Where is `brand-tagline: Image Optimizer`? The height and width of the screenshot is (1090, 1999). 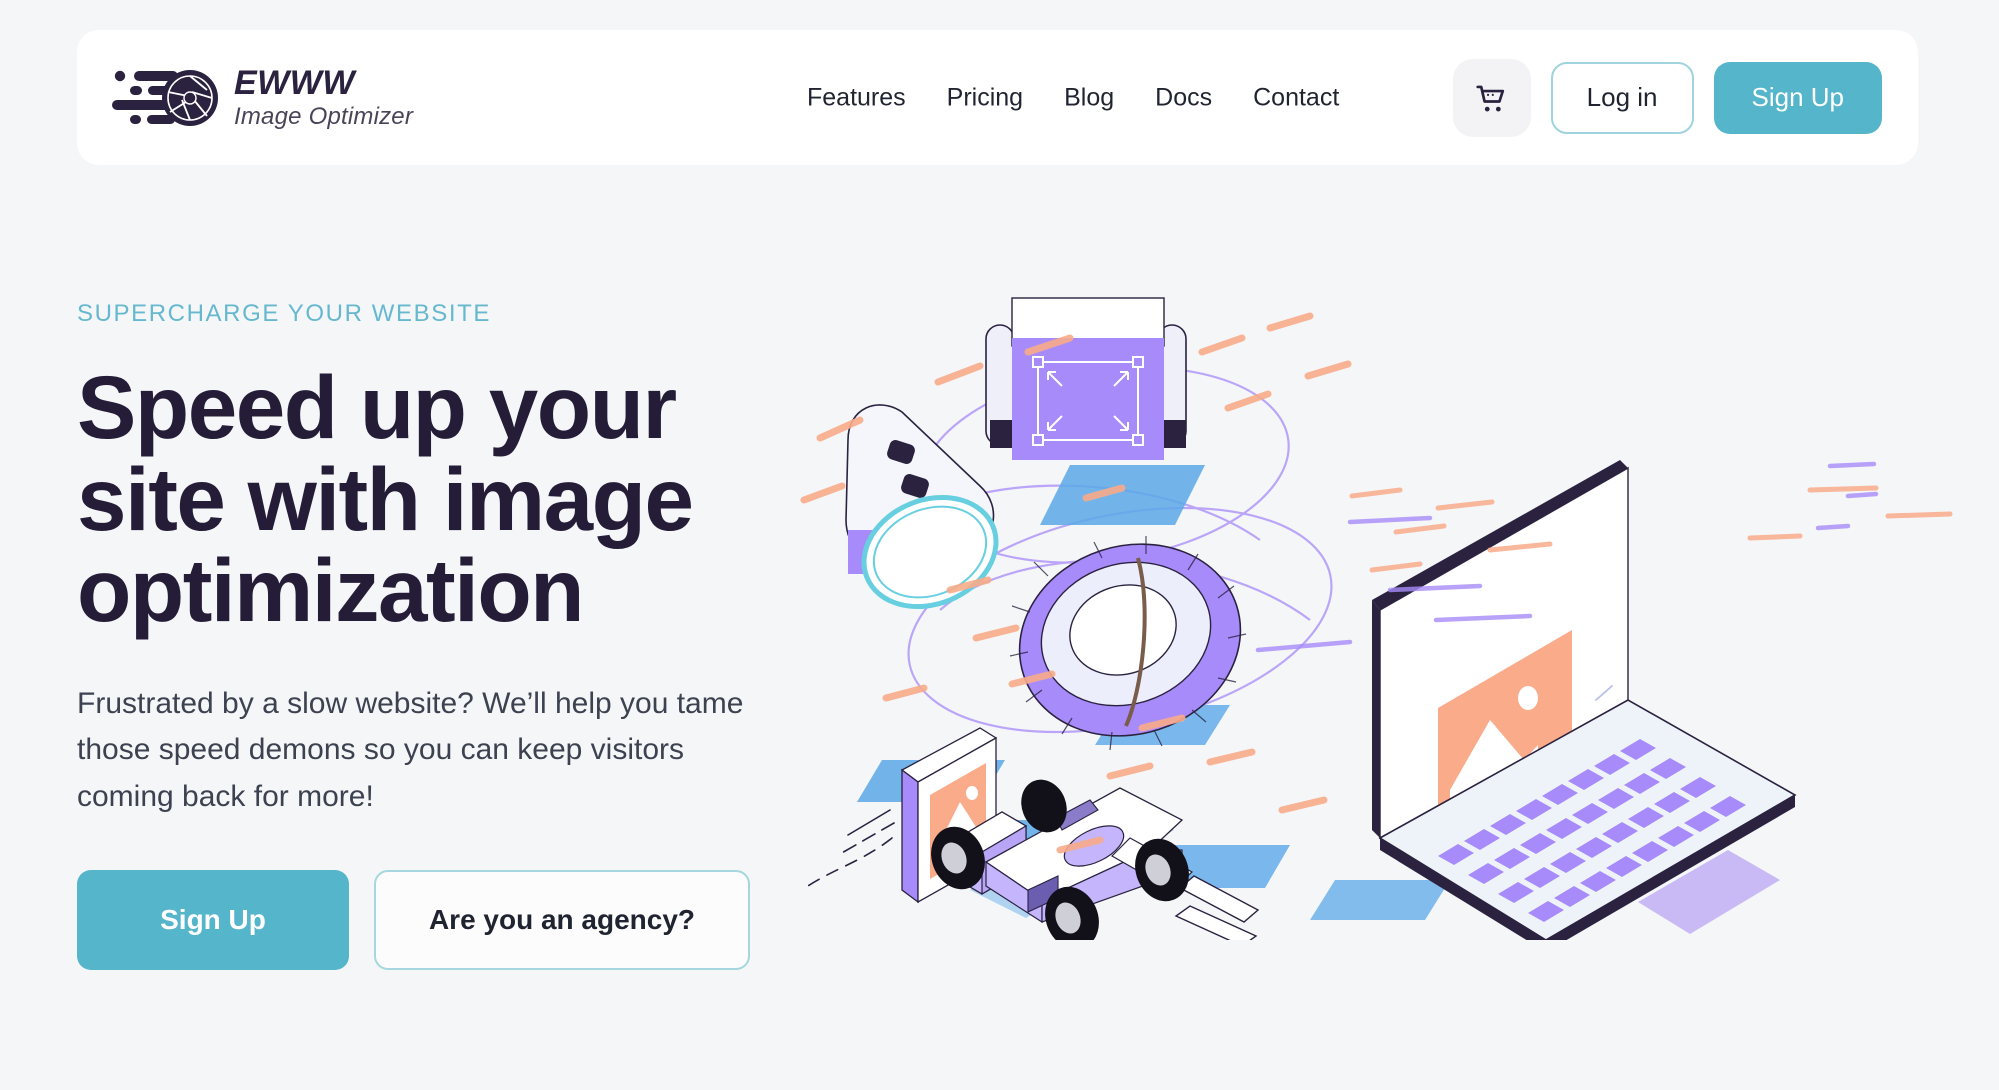 brand-tagline: Image Optimizer is located at coordinates (324, 116).